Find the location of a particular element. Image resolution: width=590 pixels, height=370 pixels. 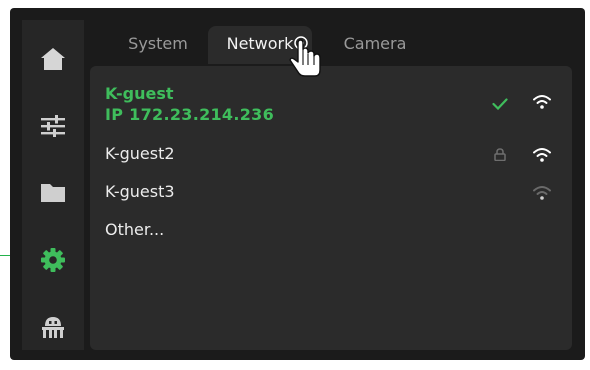

wifi-signal-weak-icon is located at coordinates (542, 193).